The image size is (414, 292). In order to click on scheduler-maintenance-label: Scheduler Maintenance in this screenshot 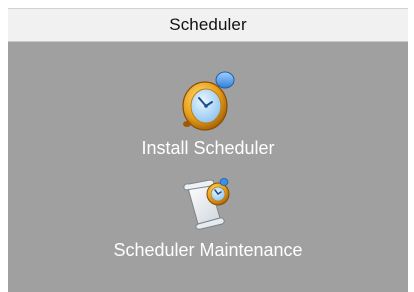, I will do `click(208, 250)`.